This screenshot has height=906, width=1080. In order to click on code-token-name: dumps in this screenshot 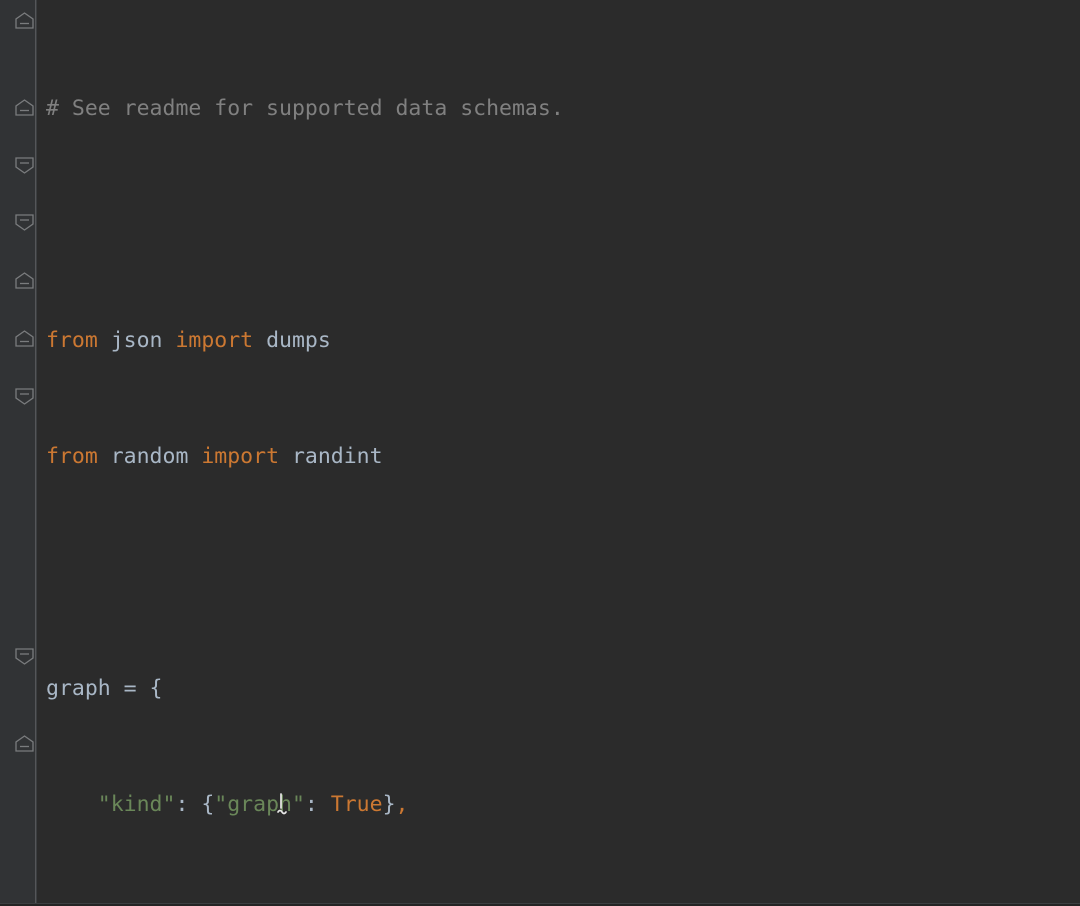, I will do `click(292, 340)`.